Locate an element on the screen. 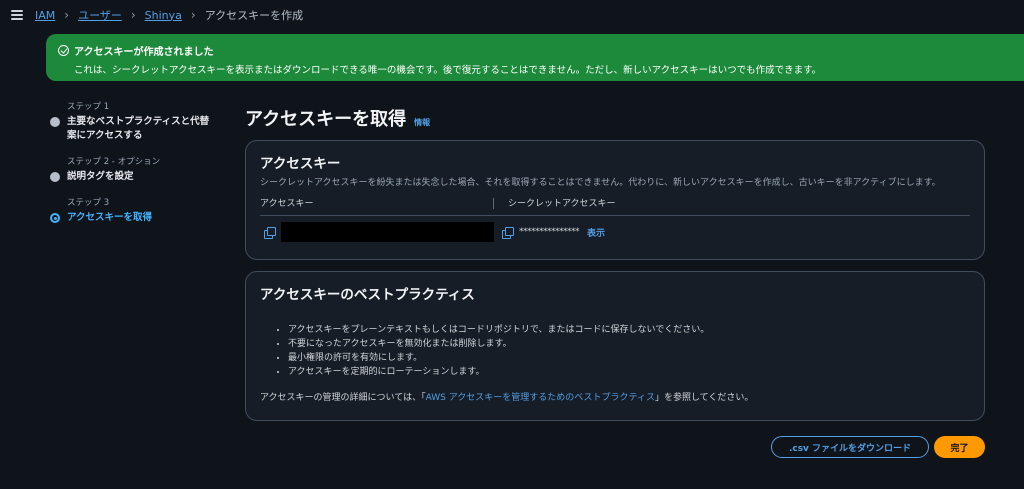 This screenshot has width=1024, height=489. step-current-icon is located at coordinates (55, 218).